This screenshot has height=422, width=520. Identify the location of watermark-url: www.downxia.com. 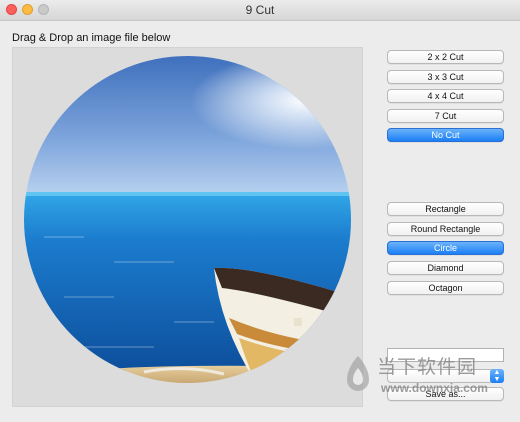
(434, 388).